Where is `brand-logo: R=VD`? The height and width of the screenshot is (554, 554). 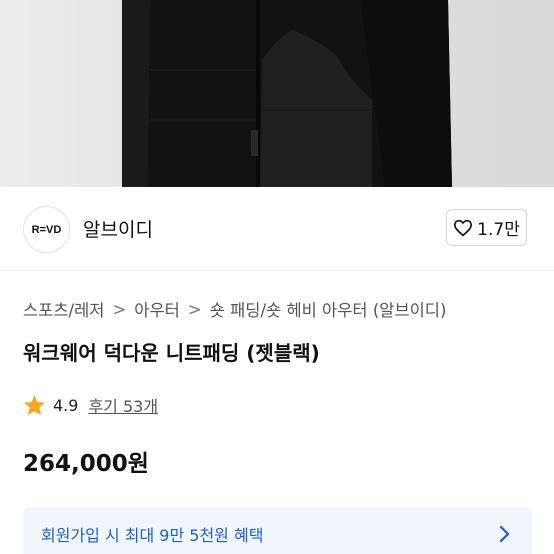 brand-logo: R=VD is located at coordinates (46, 229).